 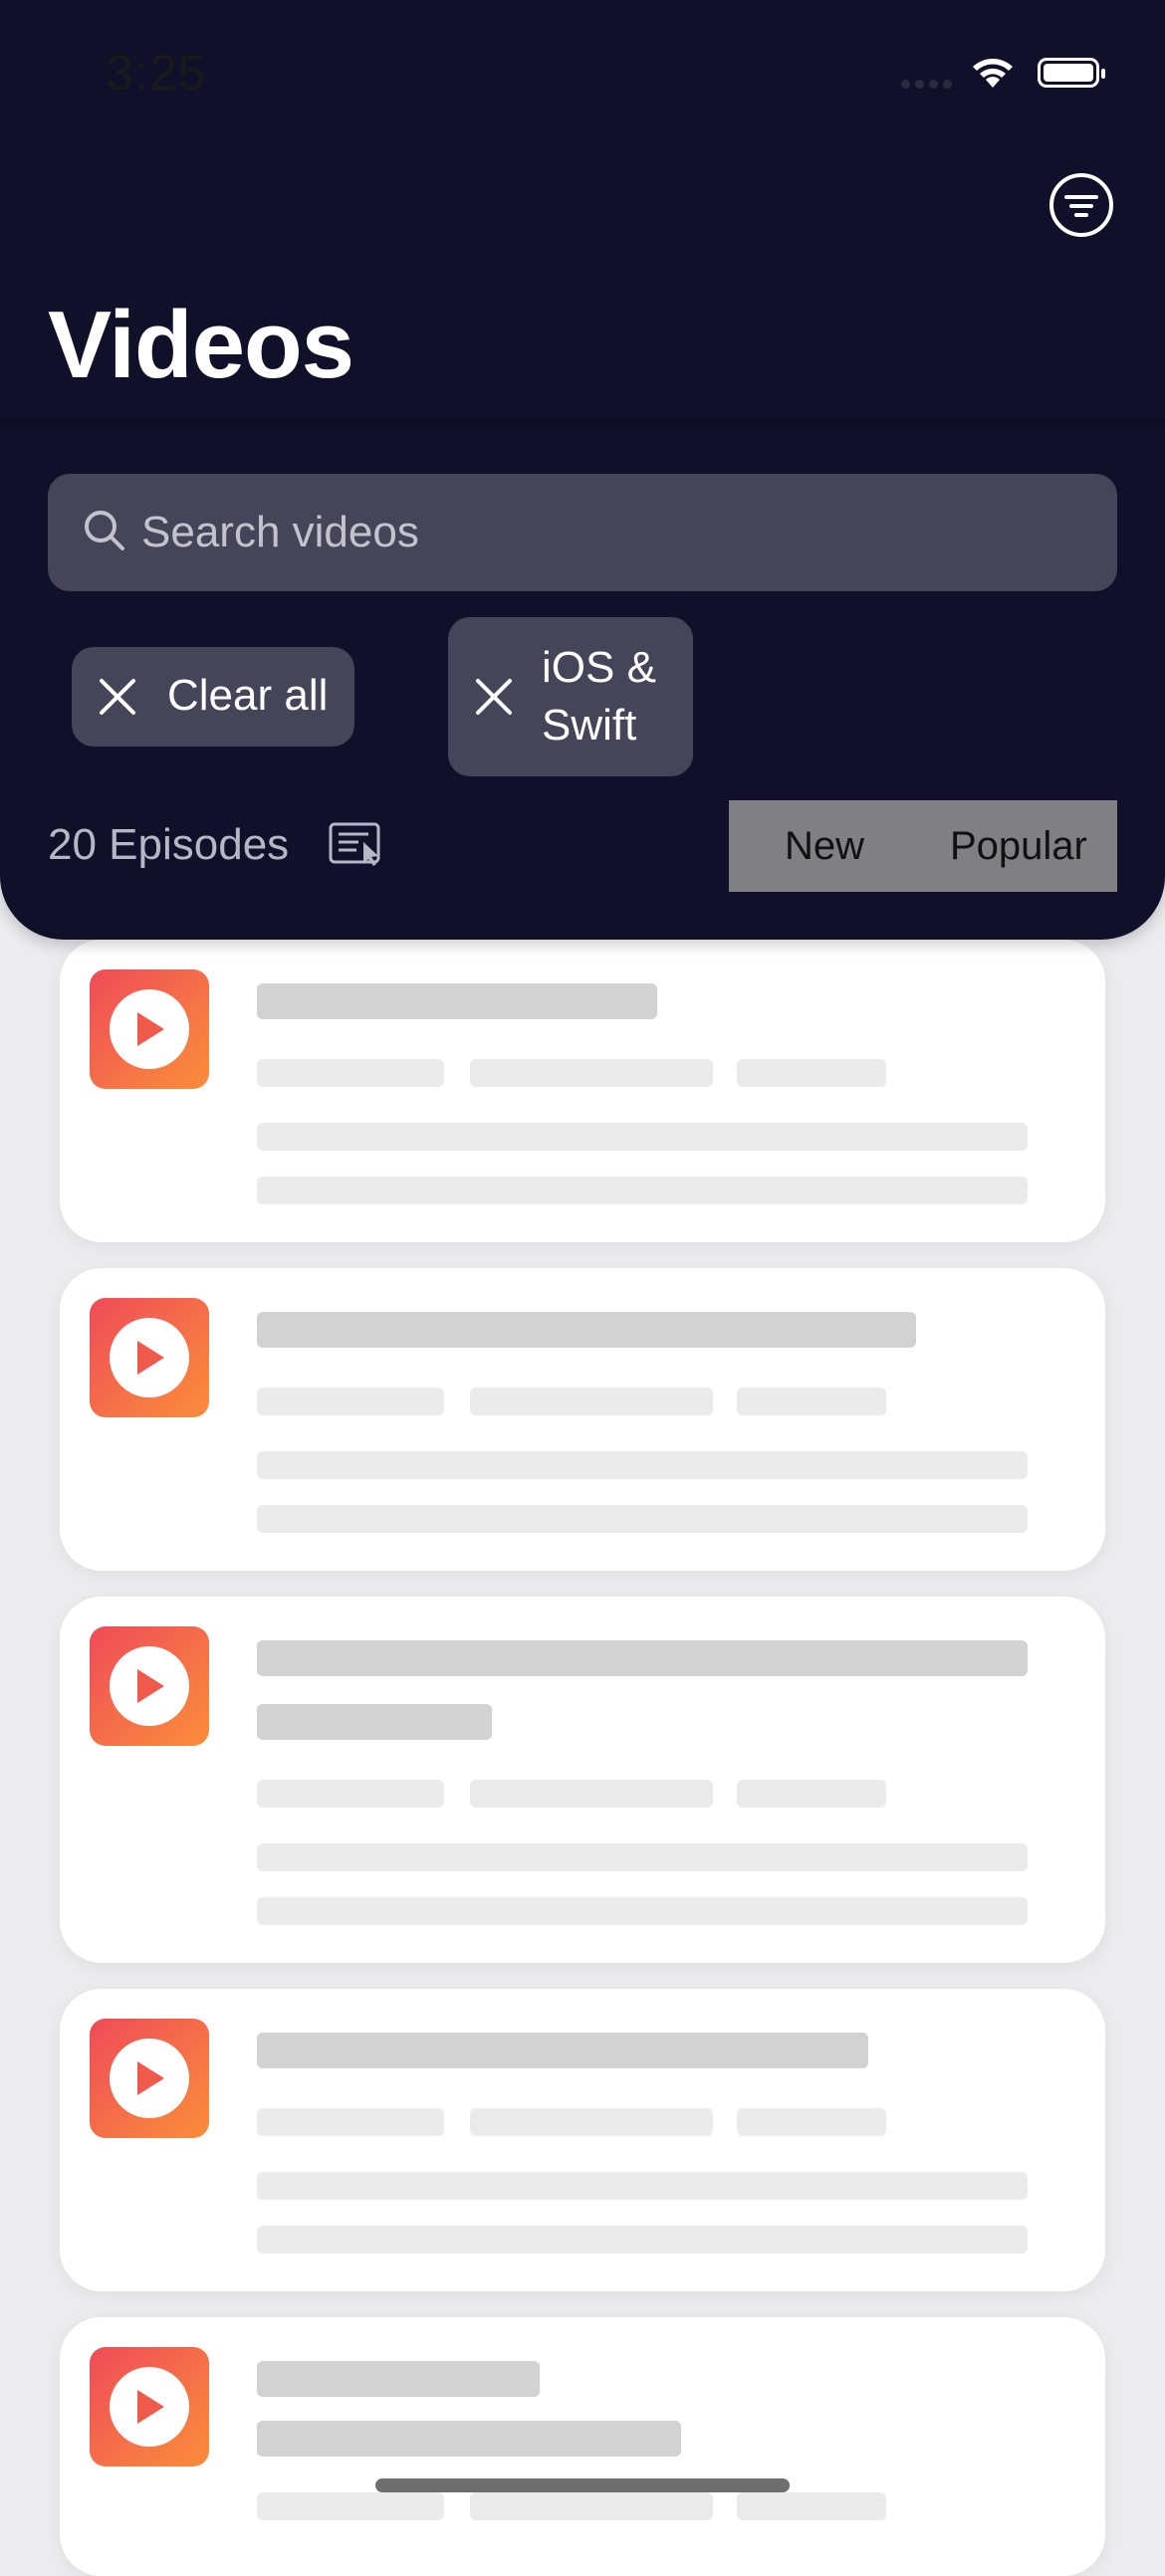 What do you see at coordinates (1019, 846) in the screenshot?
I see `sort-option-popular: Popular` at bounding box center [1019, 846].